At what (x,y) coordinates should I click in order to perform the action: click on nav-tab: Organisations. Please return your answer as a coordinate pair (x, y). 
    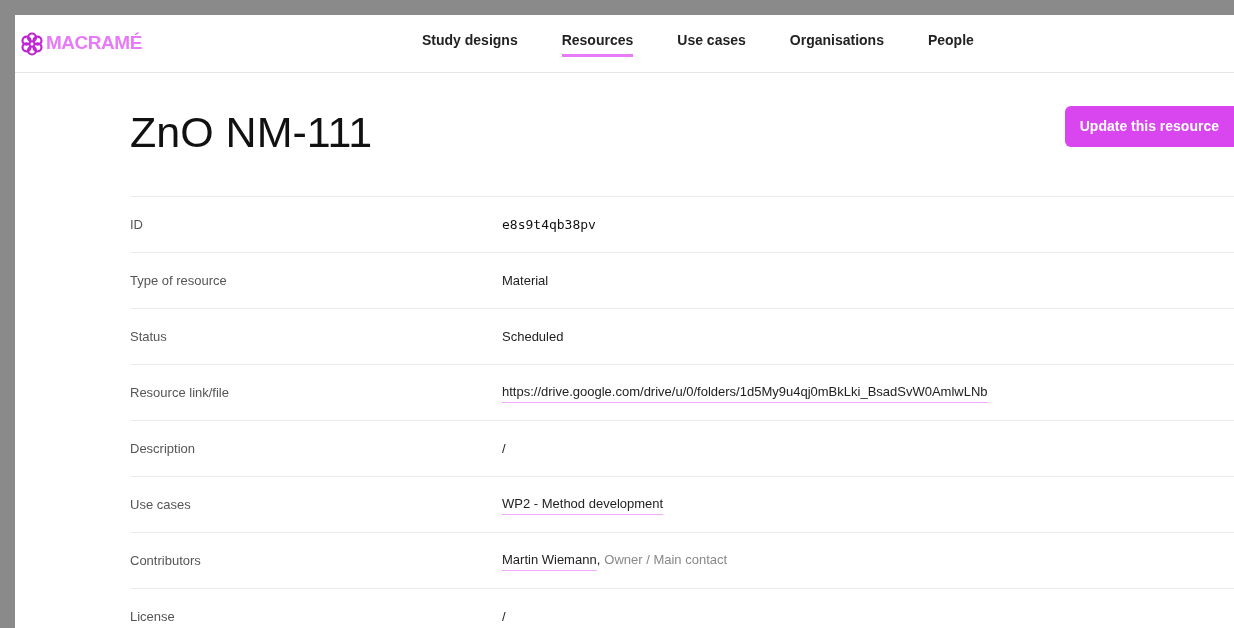
    Looking at the image, I should click on (836, 43).